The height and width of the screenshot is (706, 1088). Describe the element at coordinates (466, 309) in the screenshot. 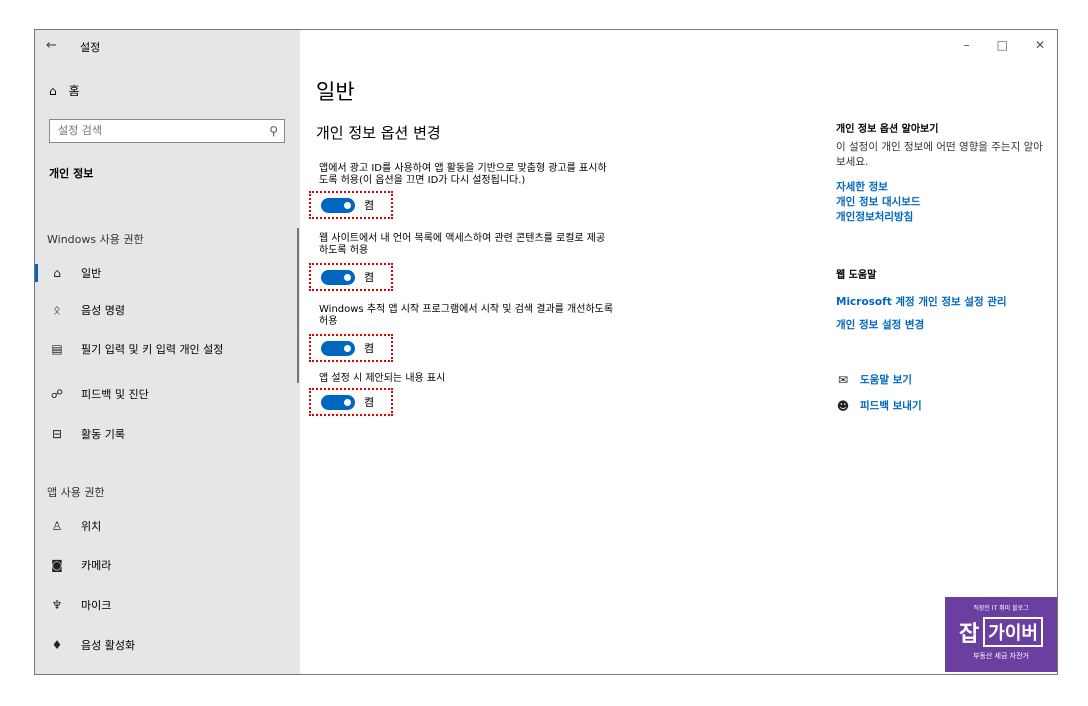

I see `option-line: Windows 추적 앱 시작 프로그램에서 시작 및 검색 결과를 개선하도록` at that location.